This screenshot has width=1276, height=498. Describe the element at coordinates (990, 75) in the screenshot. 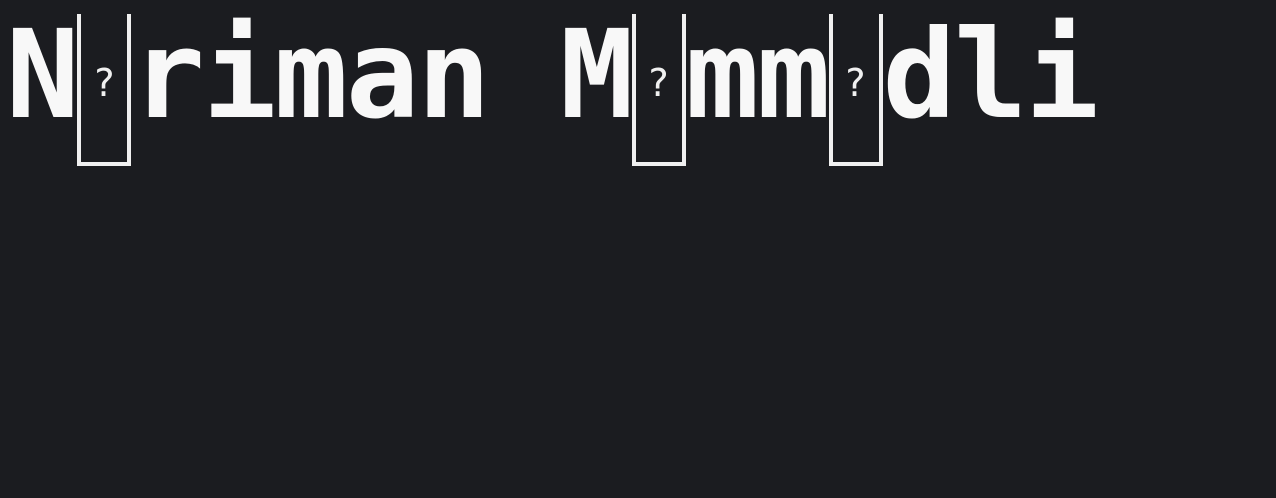

I see `heading-text-part: dli` at that location.